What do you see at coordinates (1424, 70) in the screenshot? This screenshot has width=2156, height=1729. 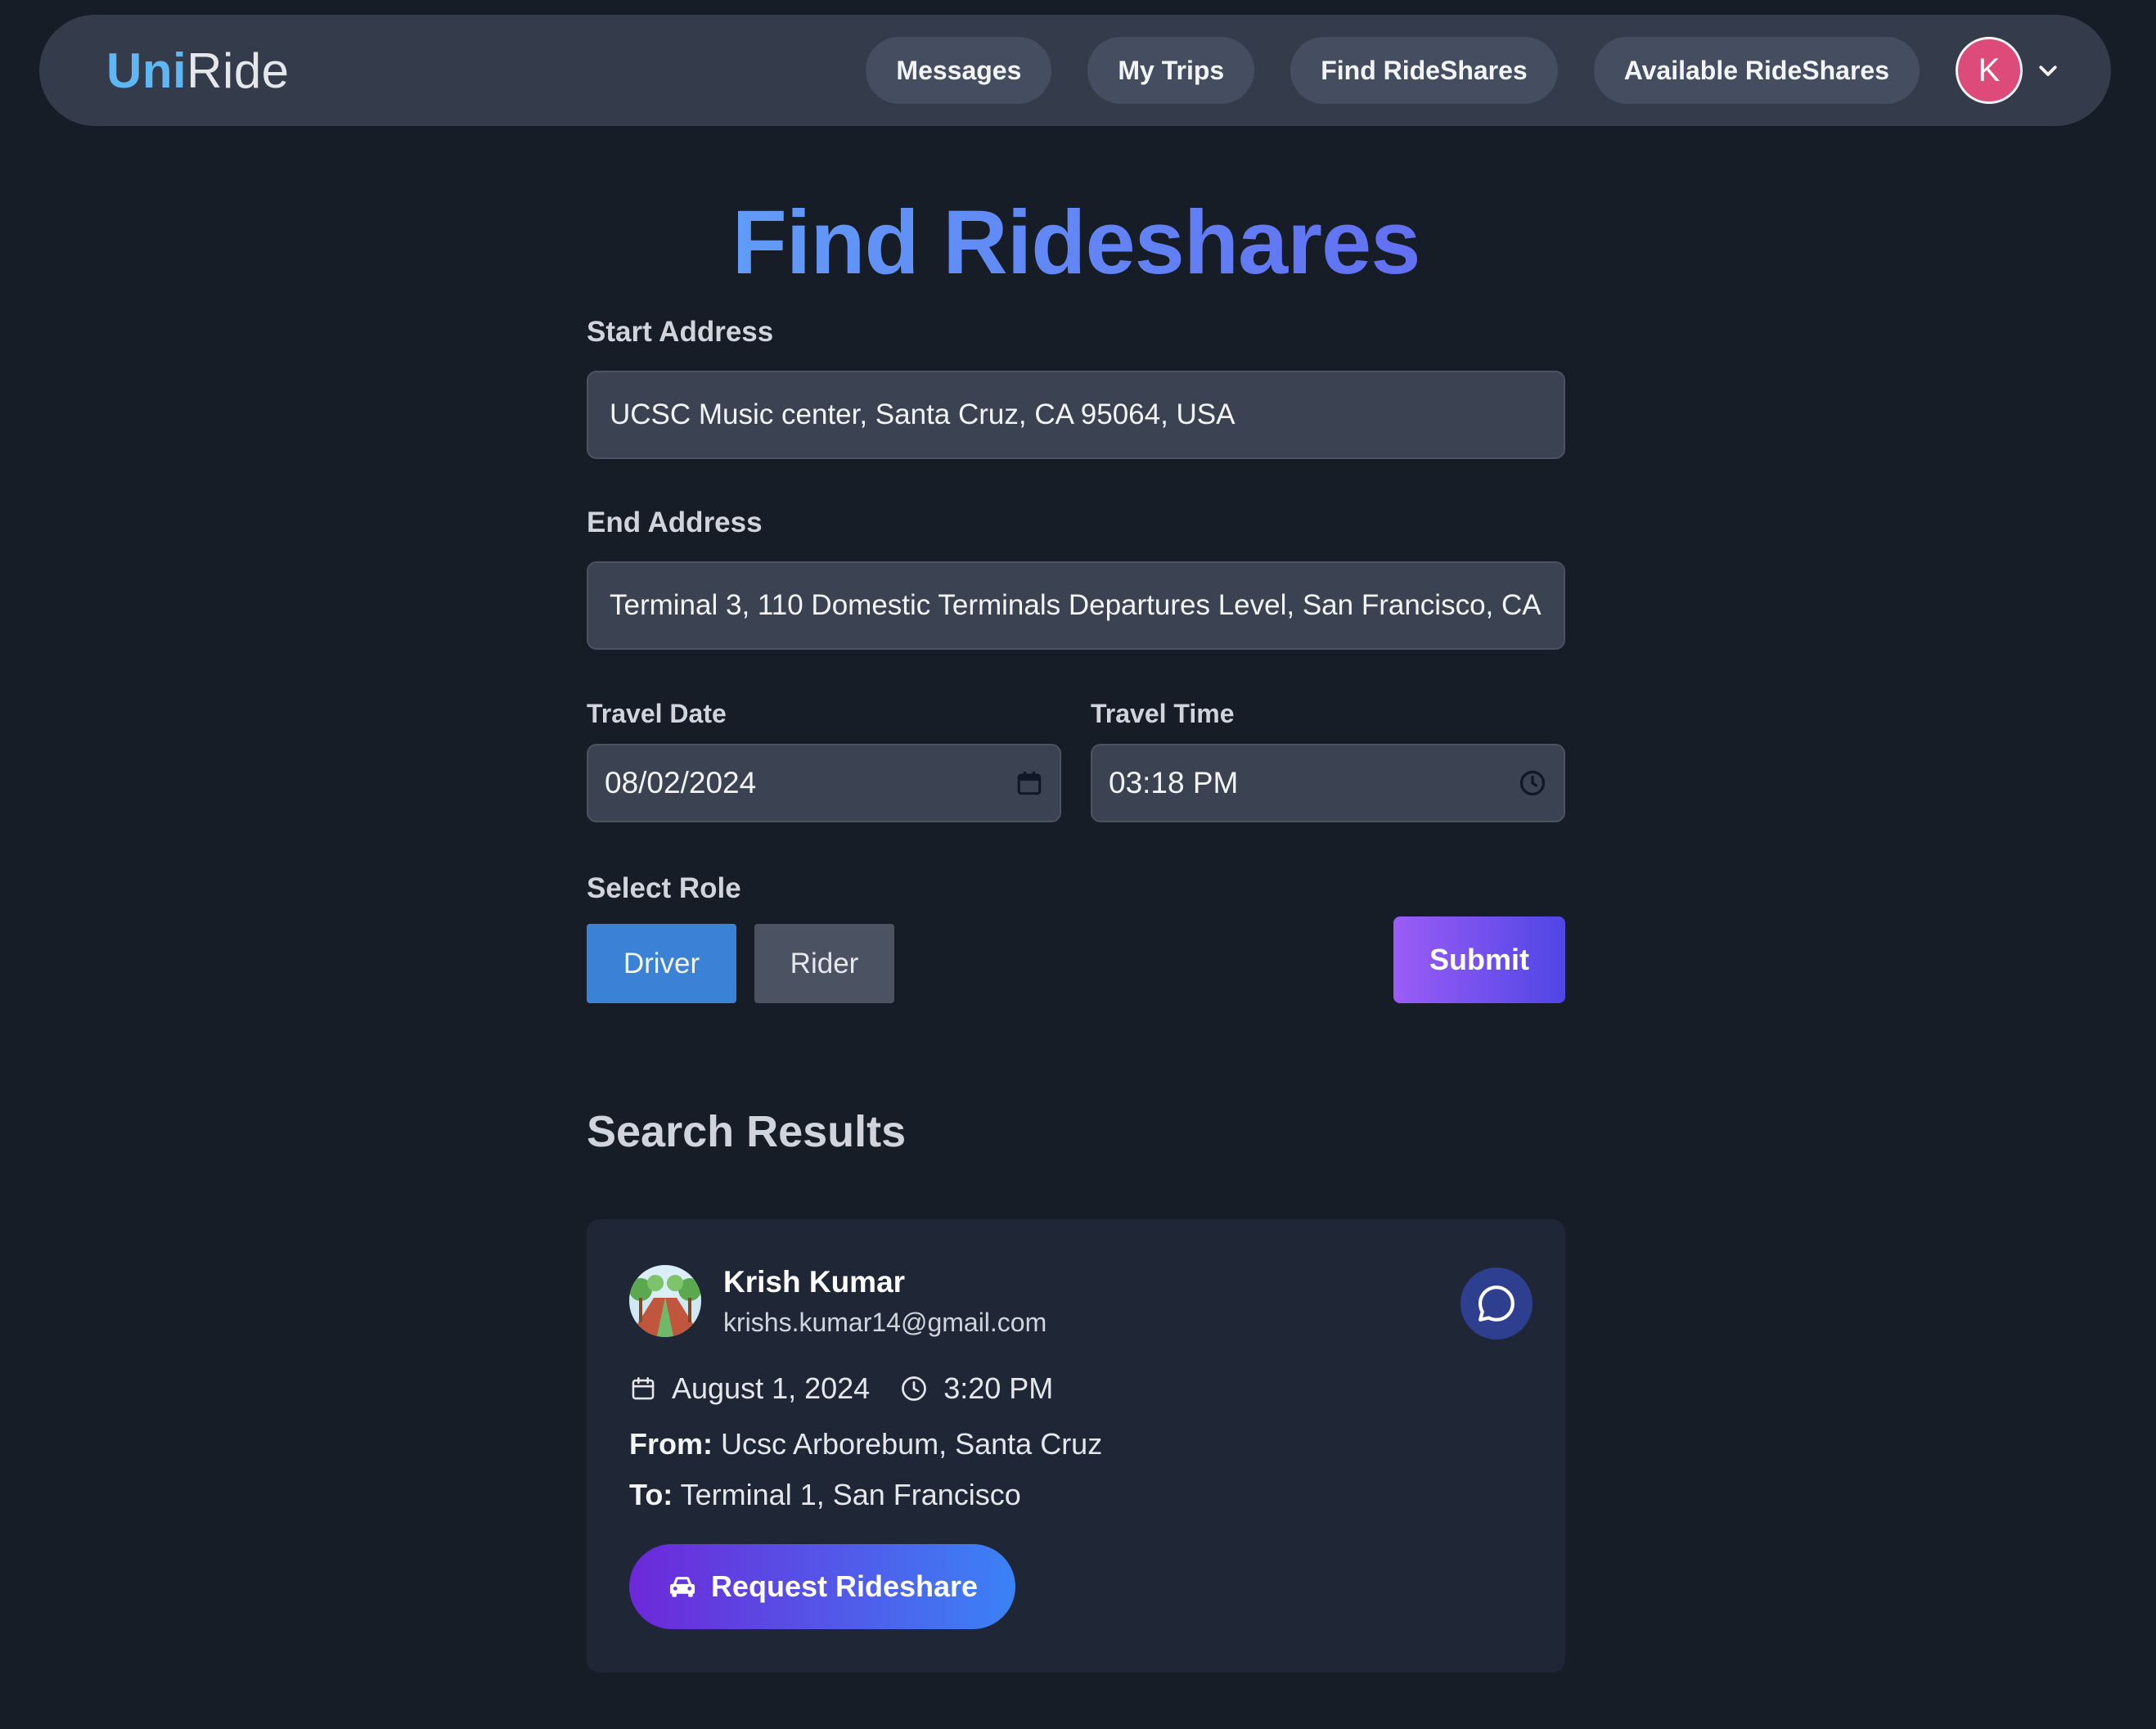 I see `nav-find-rideshares-button: Find RideShares` at bounding box center [1424, 70].